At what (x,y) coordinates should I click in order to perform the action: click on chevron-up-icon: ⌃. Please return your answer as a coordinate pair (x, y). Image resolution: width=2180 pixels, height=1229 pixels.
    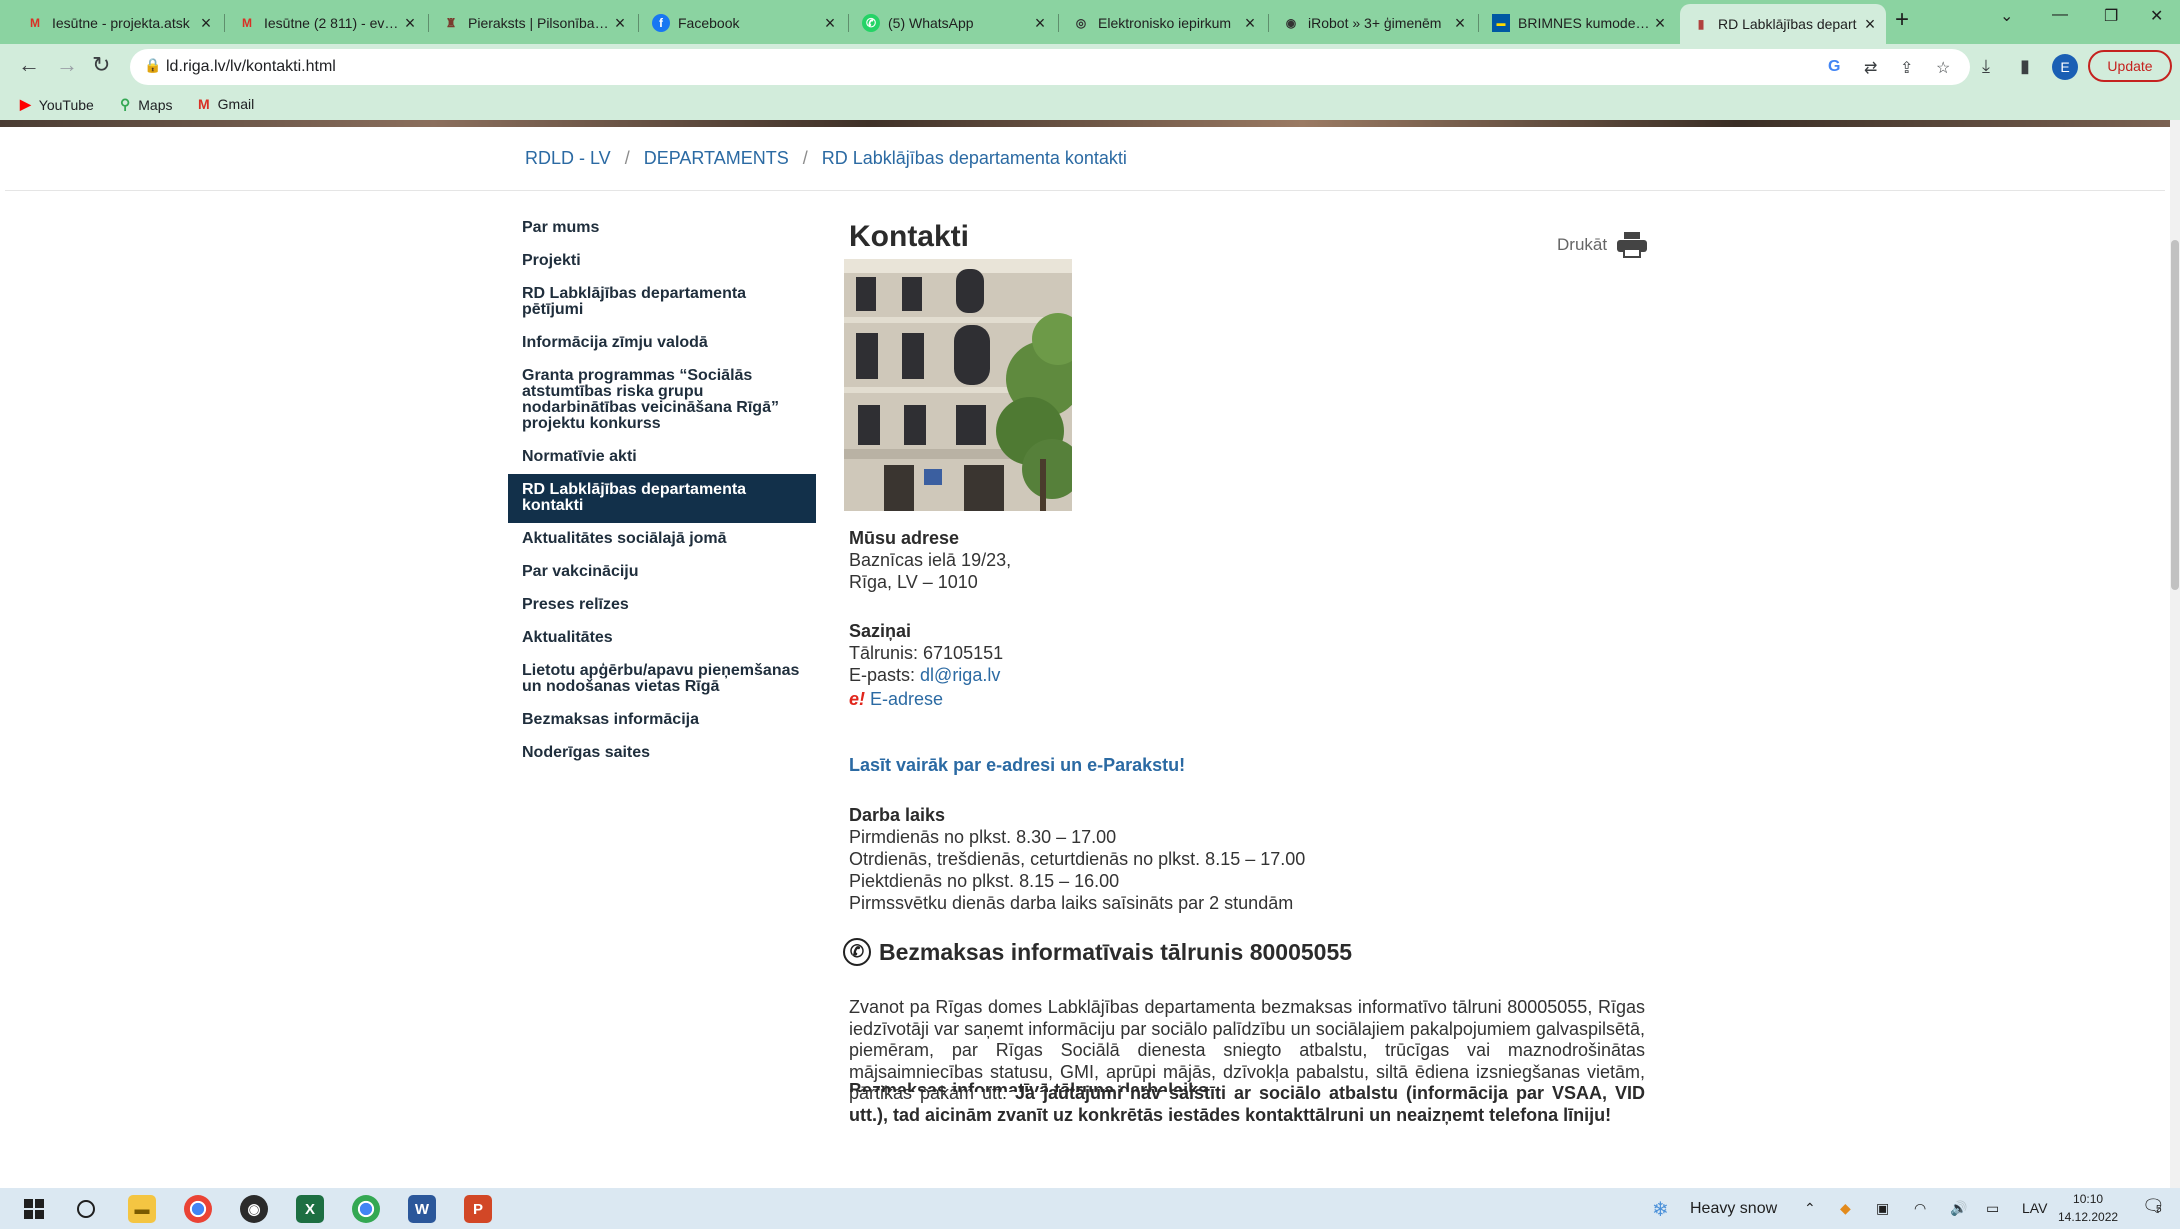
    Looking at the image, I should click on (1810, 1208).